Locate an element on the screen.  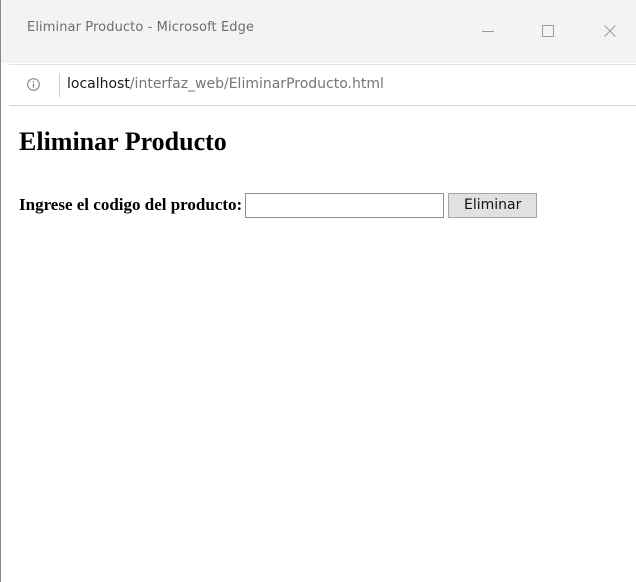
url-path: /interfaz_web/EliminarProducto.html is located at coordinates (256, 84).